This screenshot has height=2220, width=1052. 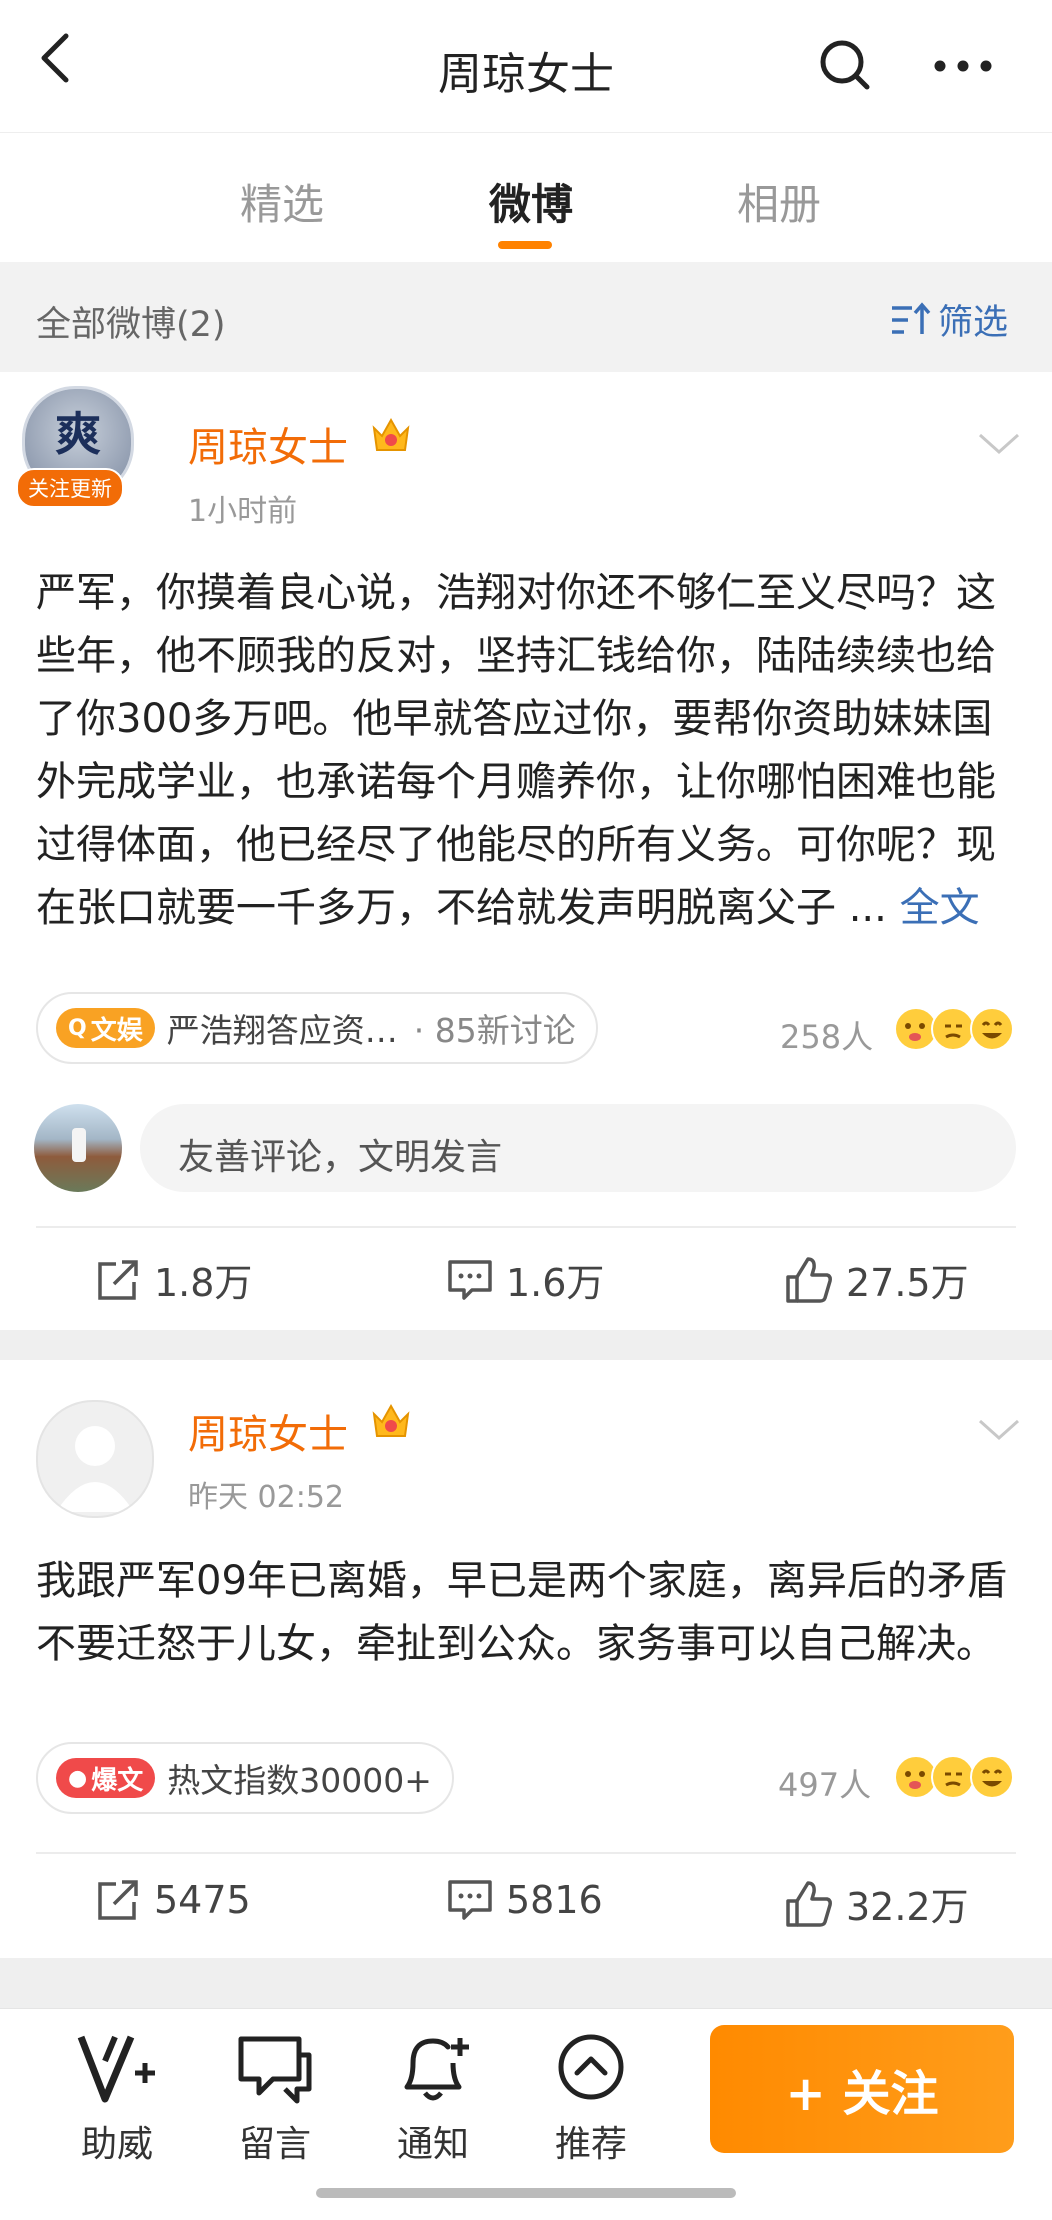 I want to click on message-label: 留言, so click(x=274, y=2144).